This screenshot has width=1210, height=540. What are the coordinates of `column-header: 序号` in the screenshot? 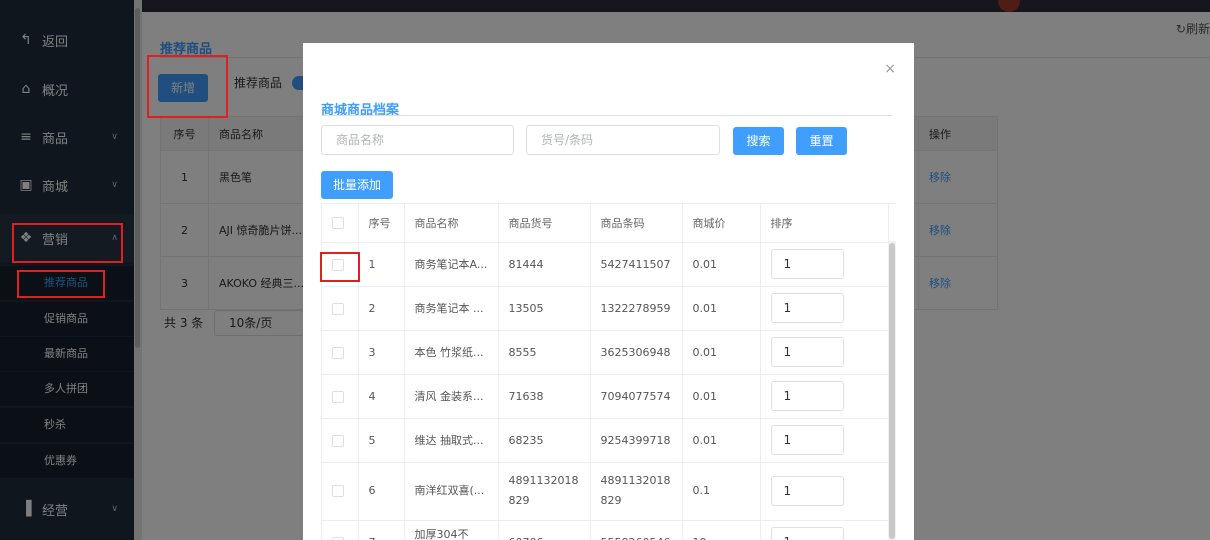 It's located at (381, 223).